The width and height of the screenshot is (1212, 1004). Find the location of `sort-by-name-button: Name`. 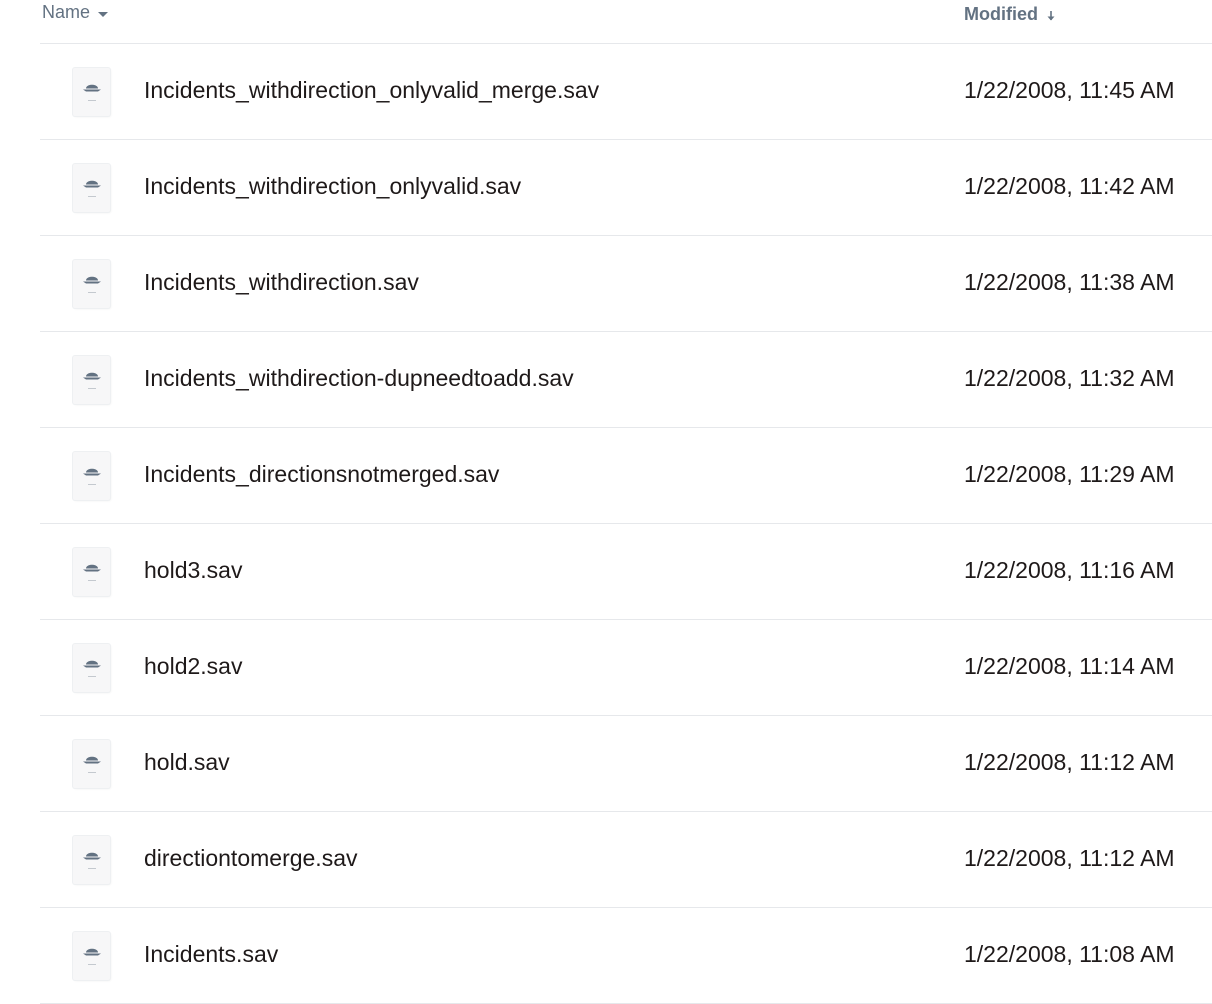

sort-by-name-button: Name is located at coordinates (75, 12).